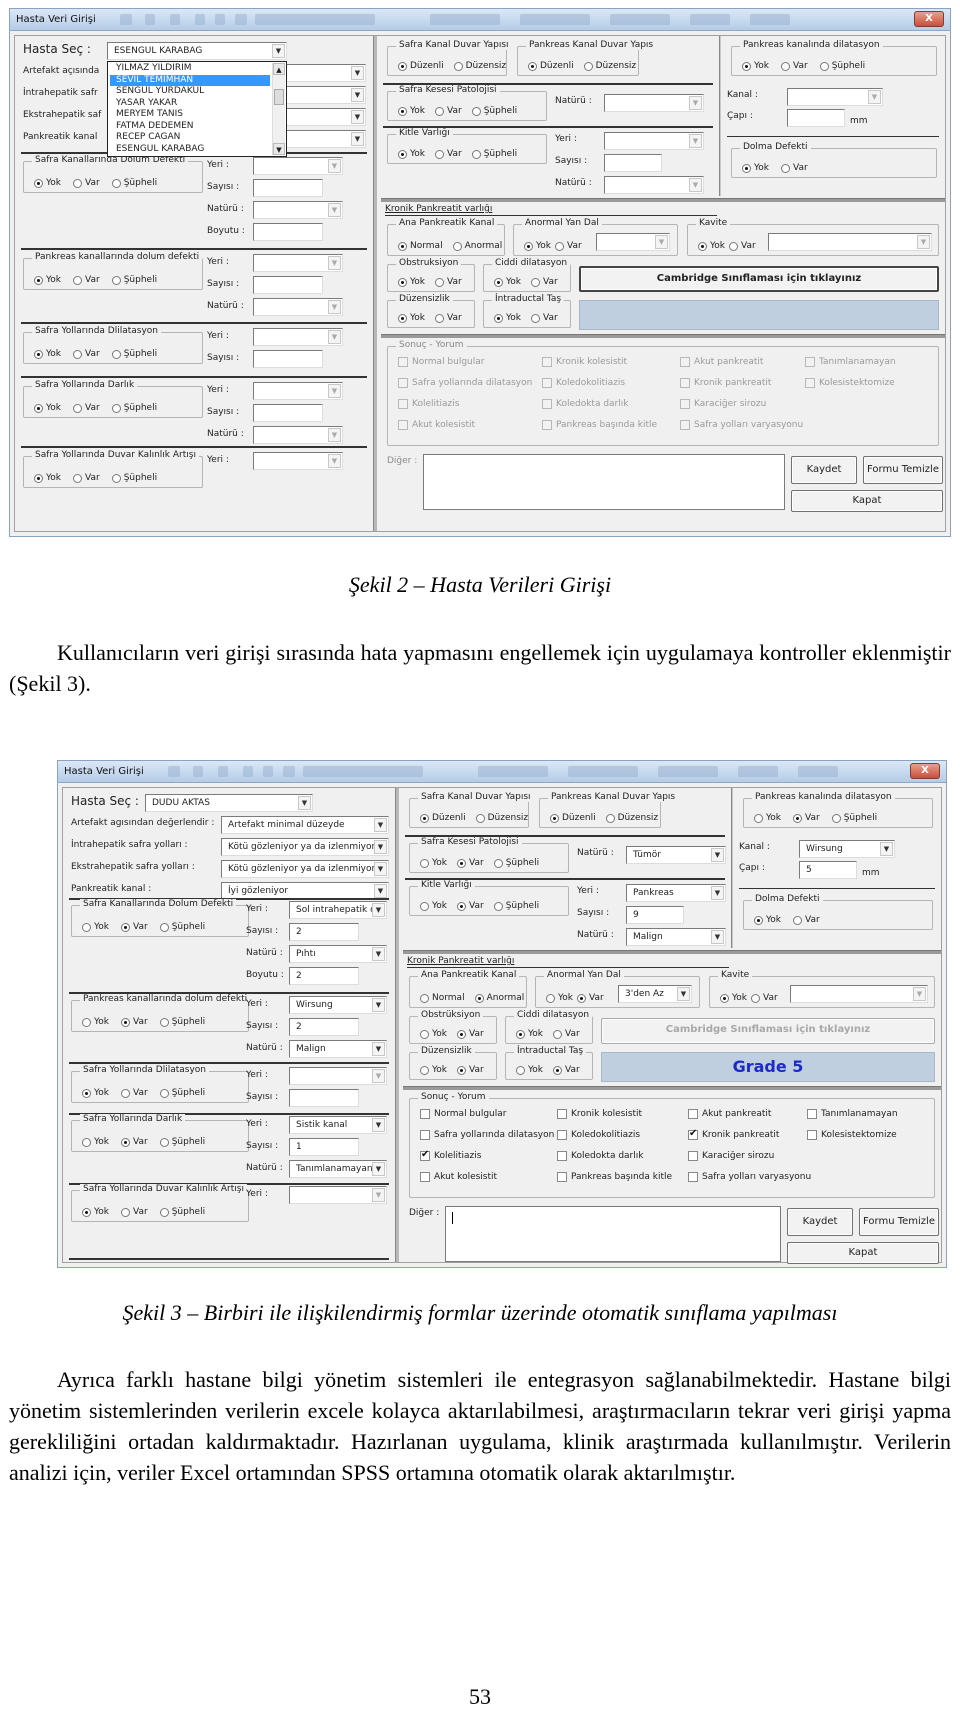 Image resolution: width=960 pixels, height=1712 pixels. Describe the element at coordinates (95, 1142) in the screenshot. I see `left-group-3-radio-0: Yok` at that location.